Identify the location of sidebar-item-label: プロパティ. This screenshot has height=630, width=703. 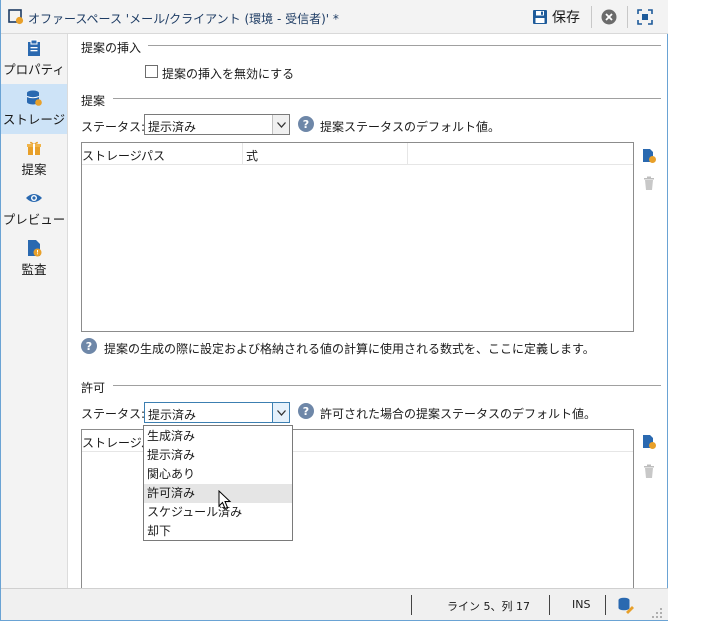
(34, 69).